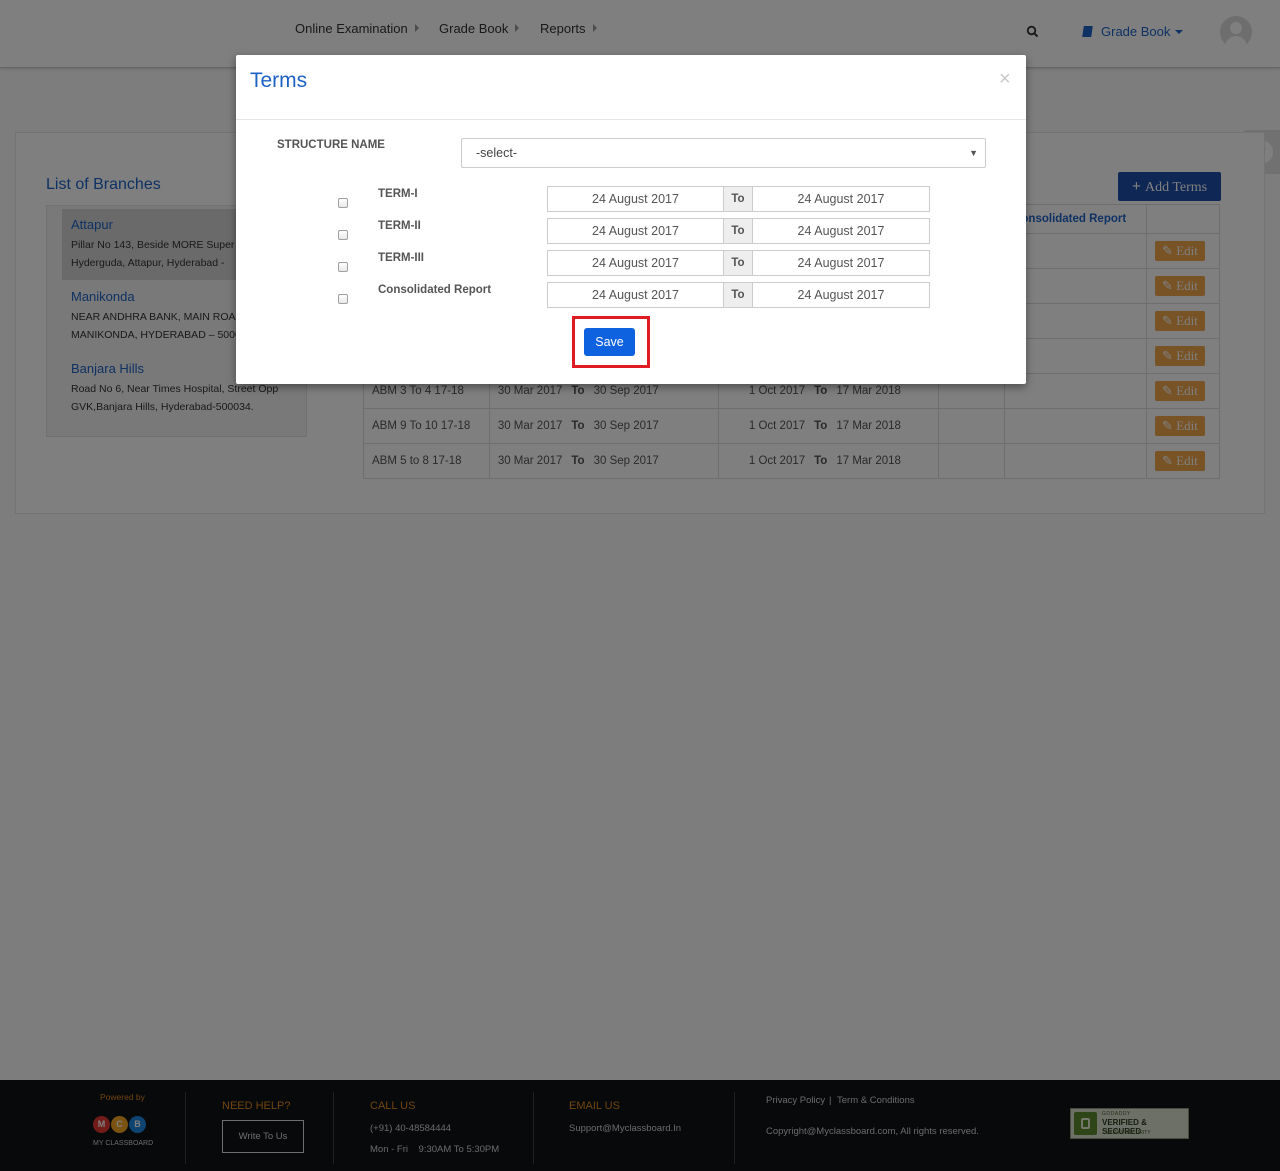  What do you see at coordinates (635, 263) in the screenshot?
I see `term-iii-start-date: 24 August 2017` at bounding box center [635, 263].